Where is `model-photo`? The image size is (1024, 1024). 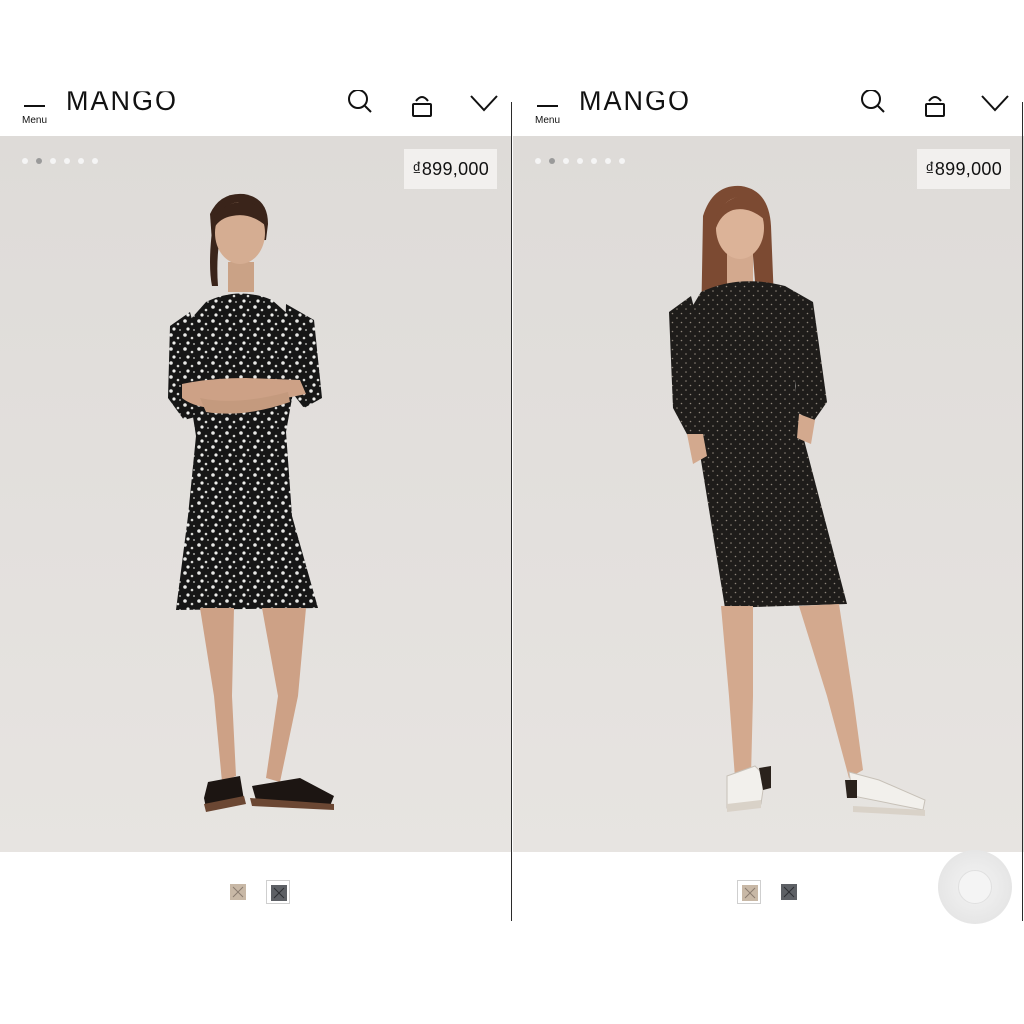 model-photo is located at coordinates (251, 502).